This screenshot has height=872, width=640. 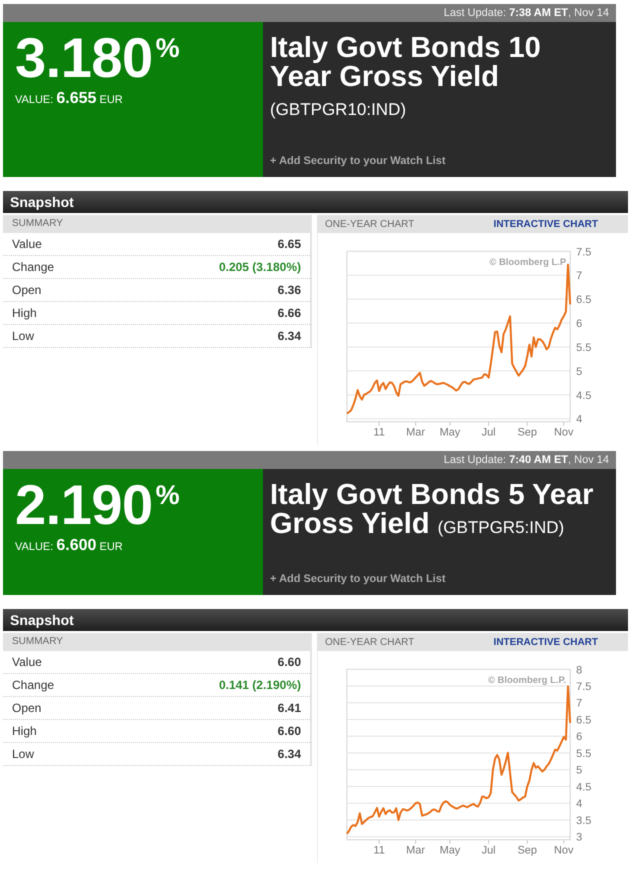 What do you see at coordinates (97, 58) in the screenshot?
I see `yield-change: 3.180$^{%}$` at bounding box center [97, 58].